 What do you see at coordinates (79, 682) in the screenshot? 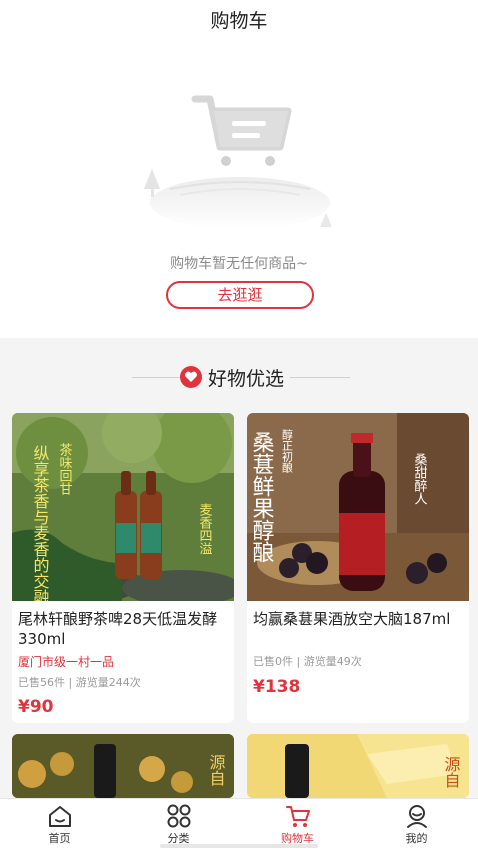
I see `product-stats: 已售56件 | 游览量244次` at bounding box center [79, 682].